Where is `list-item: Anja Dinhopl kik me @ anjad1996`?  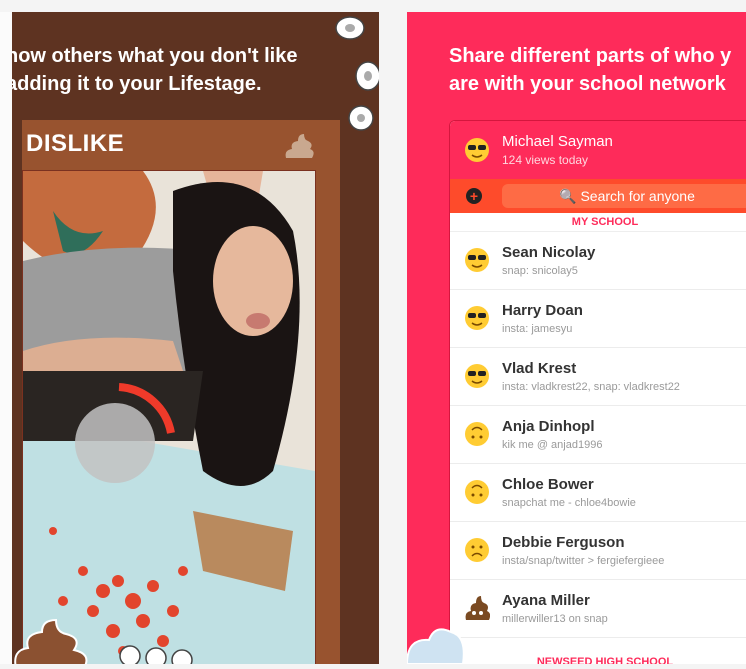 list-item: Anja Dinhopl kik me @ anjad1996 is located at coordinates (598, 435).